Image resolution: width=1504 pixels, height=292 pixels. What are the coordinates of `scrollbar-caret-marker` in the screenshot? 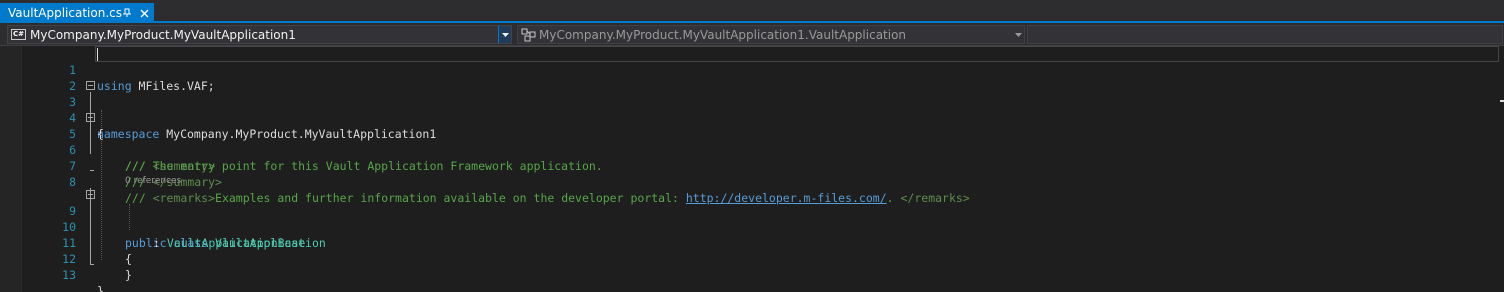 It's located at (1502, 101).